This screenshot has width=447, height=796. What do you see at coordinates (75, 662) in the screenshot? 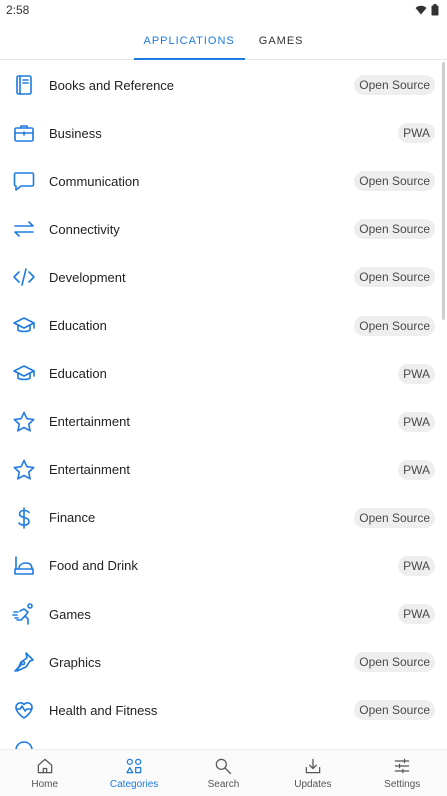
I see `category-label: Graphics` at bounding box center [75, 662].